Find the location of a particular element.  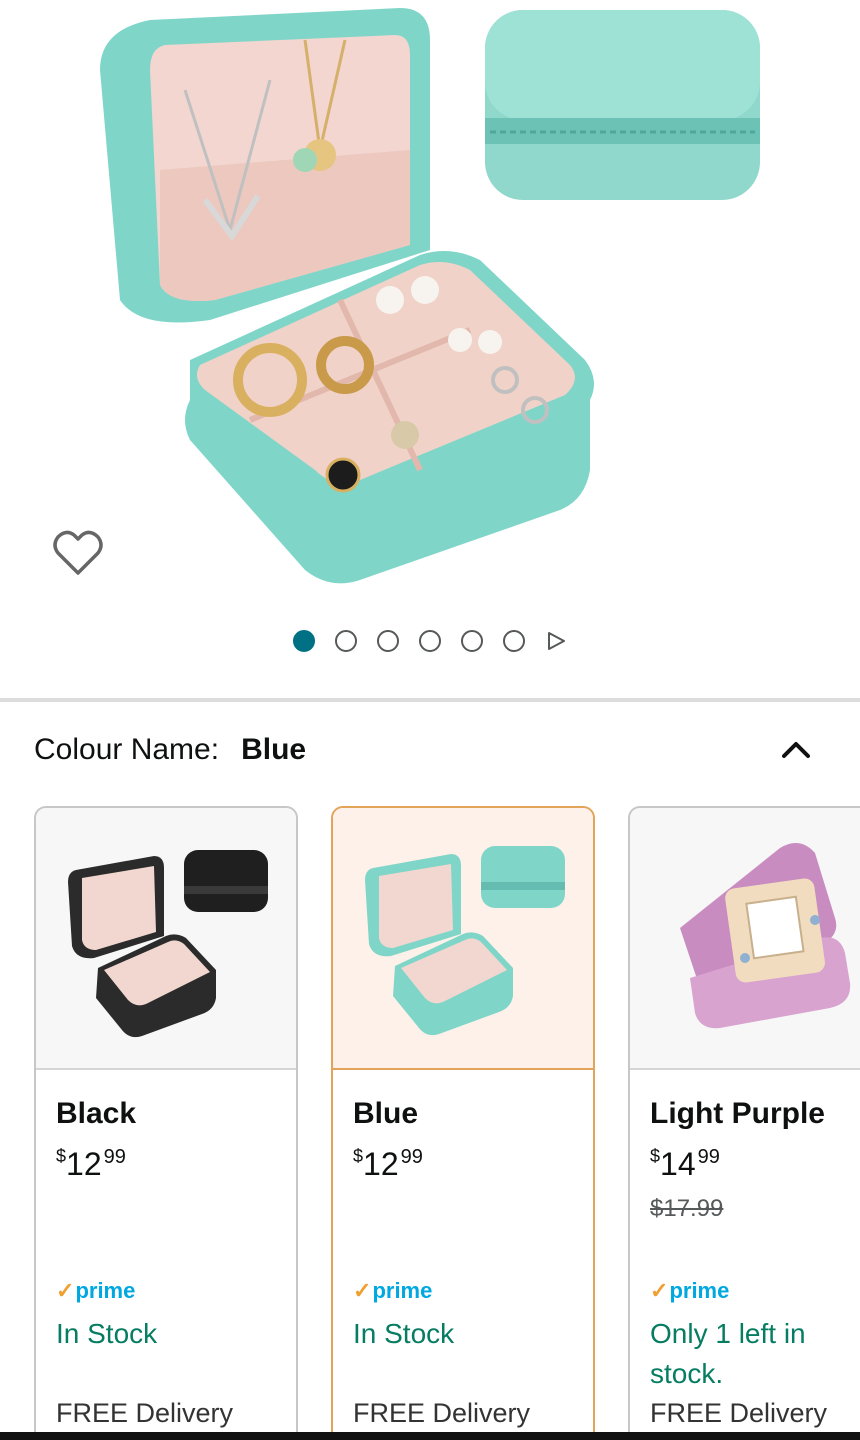

swatch-name: Light Purple is located at coordinates (737, 1113).